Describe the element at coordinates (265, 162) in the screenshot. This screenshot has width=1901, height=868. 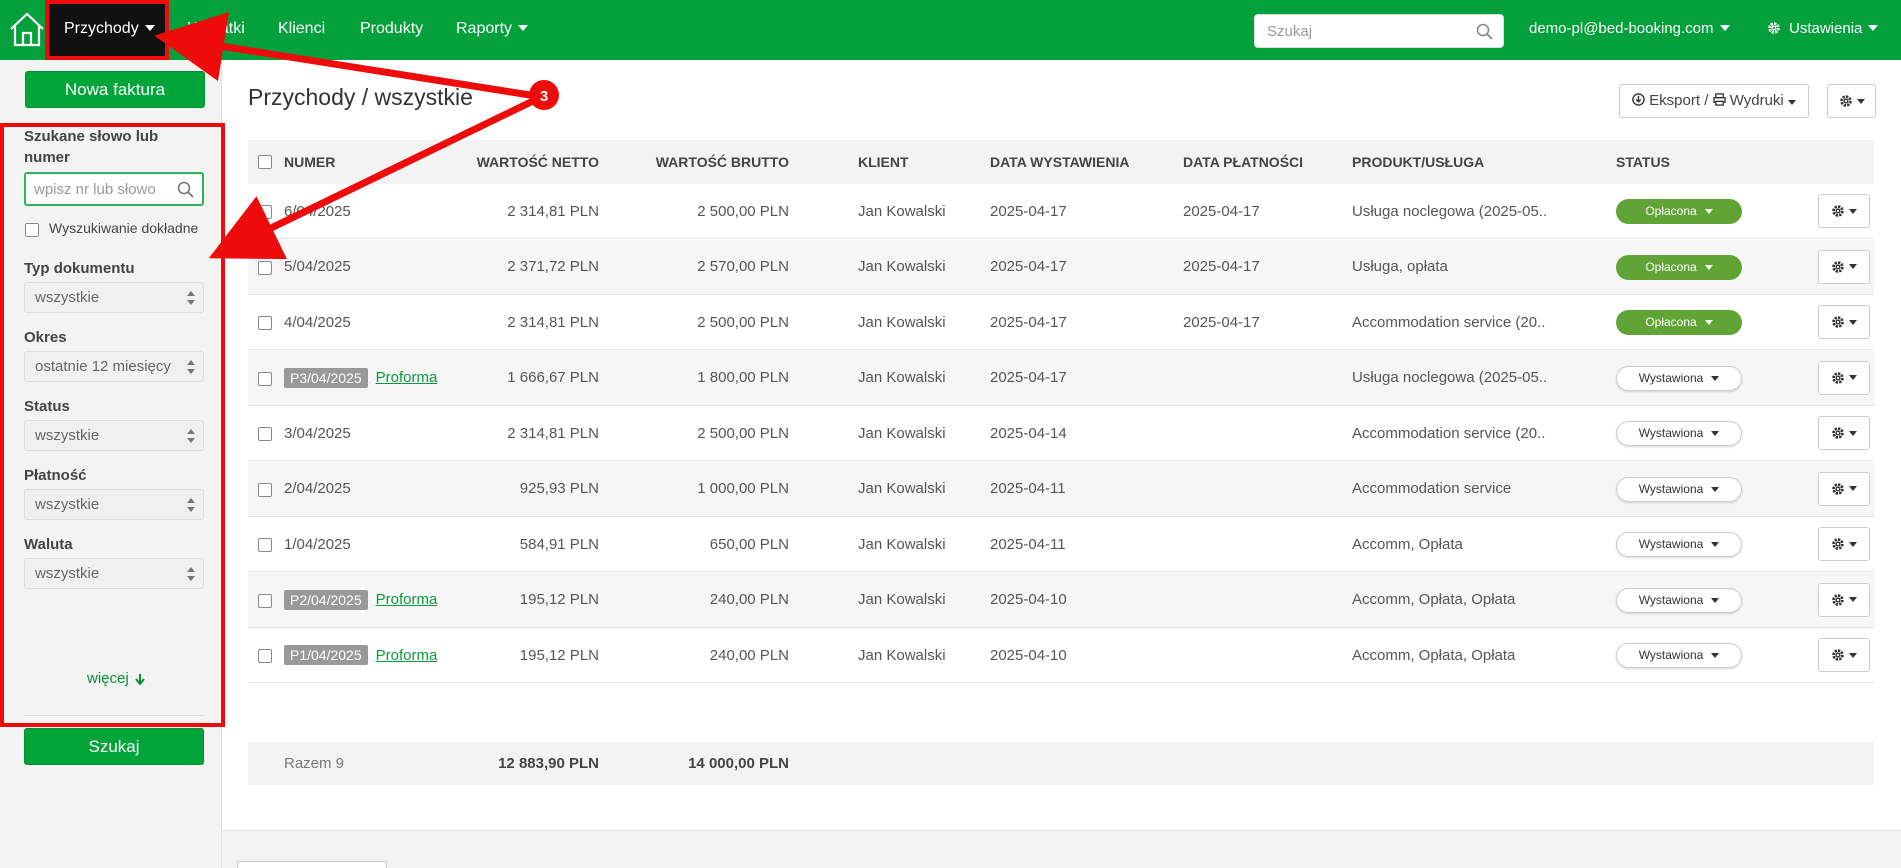
I see `select-all-checkbox` at that location.